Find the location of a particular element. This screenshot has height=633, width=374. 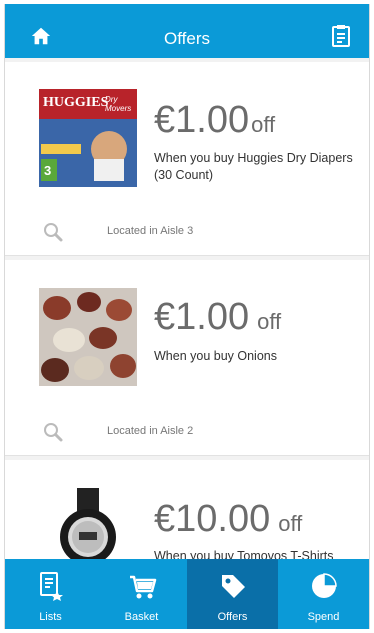

offer-description: When you buy Tomovos T-Shirts is located at coordinates (244, 554).